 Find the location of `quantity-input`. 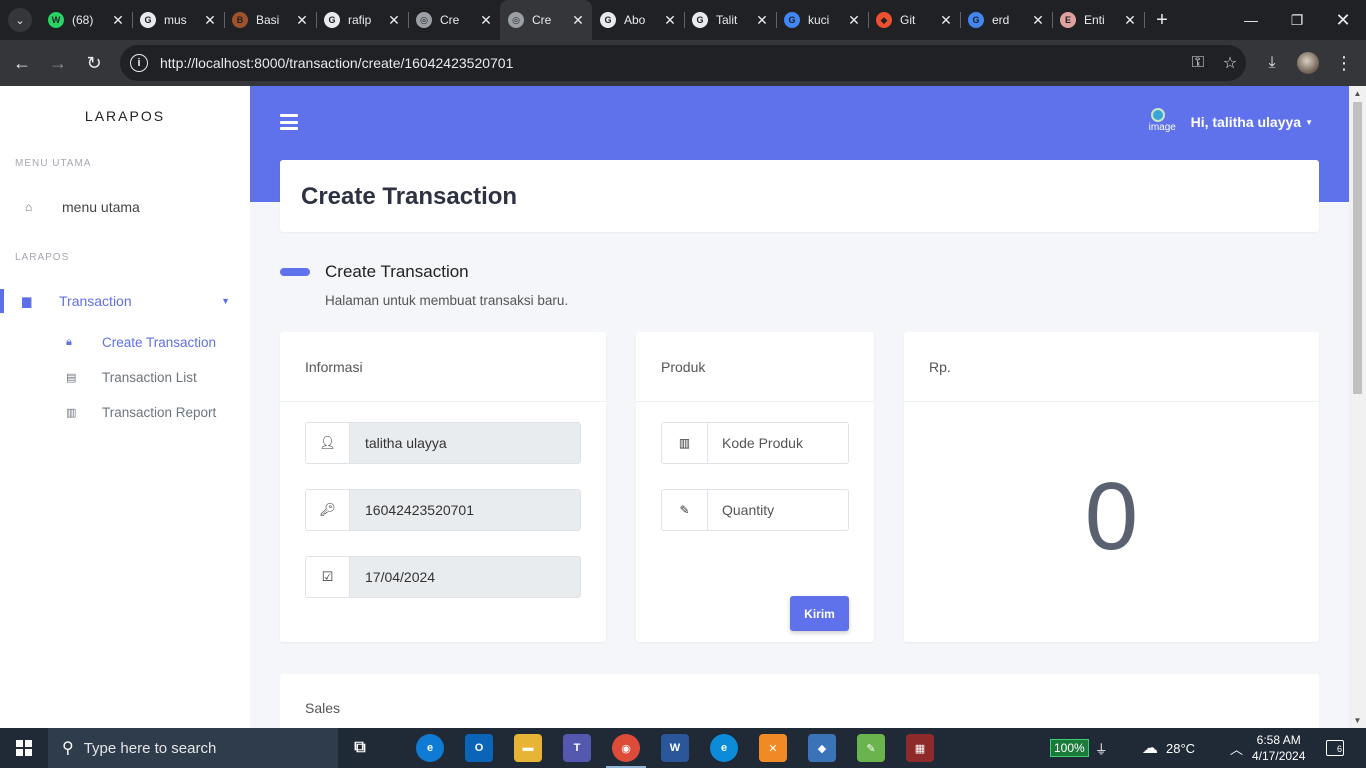

quantity-input is located at coordinates (778, 510).